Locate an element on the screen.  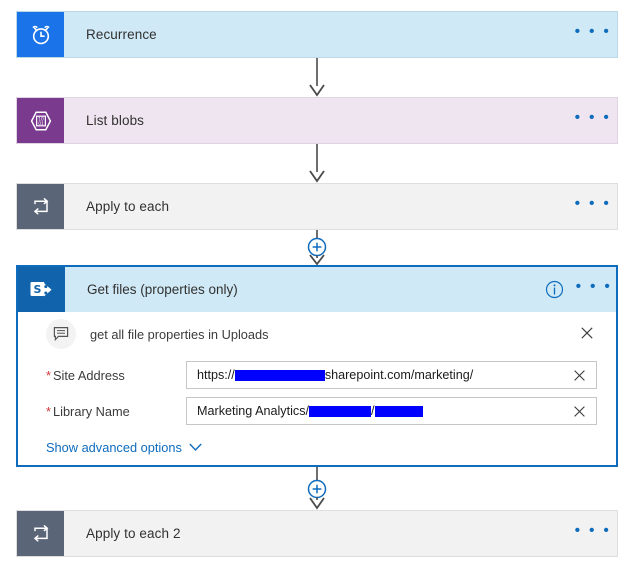
redacted-subfolder-name is located at coordinates (398, 411).